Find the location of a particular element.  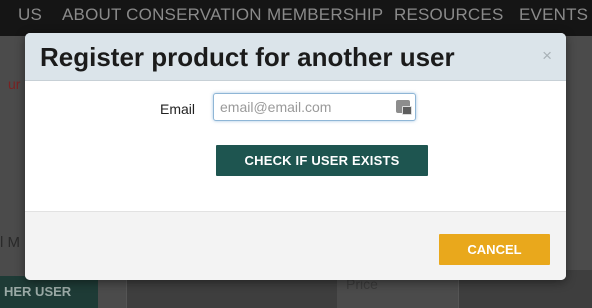

modal-title: Register product for another user is located at coordinates (247, 57).